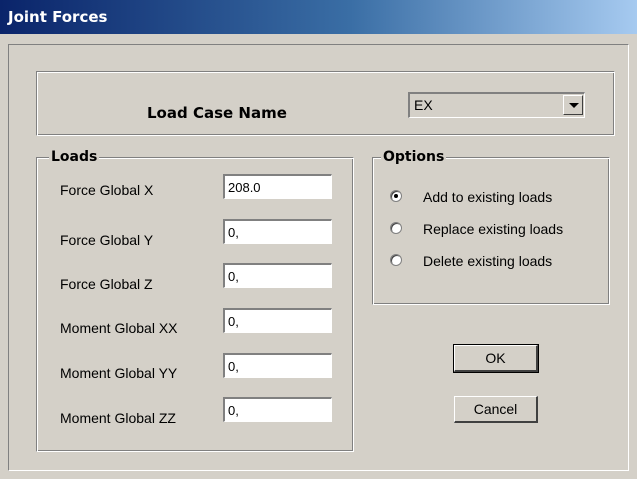  What do you see at coordinates (277, 275) in the screenshot?
I see `force-global-z-field` at bounding box center [277, 275].